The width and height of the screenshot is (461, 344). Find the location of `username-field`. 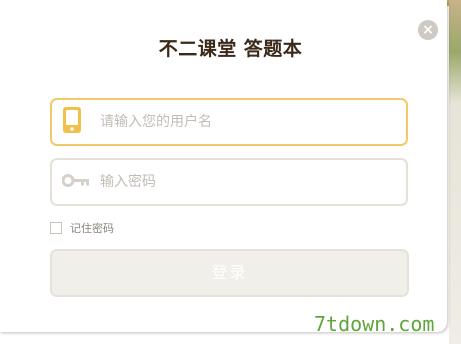

username-field is located at coordinates (229, 122).